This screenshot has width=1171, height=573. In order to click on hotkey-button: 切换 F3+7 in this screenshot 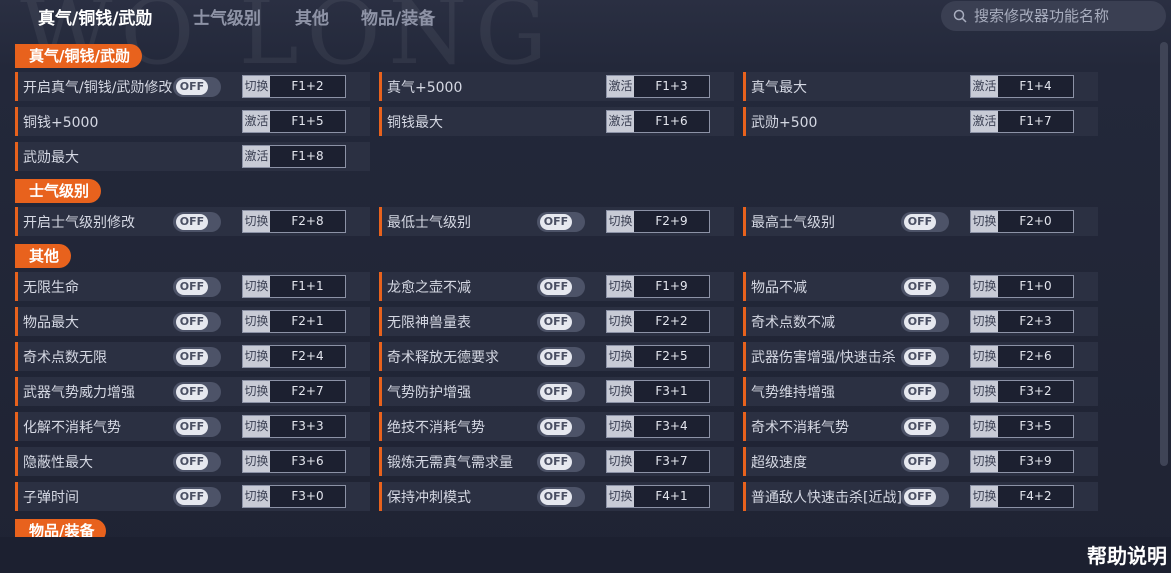, I will do `click(658, 461)`.